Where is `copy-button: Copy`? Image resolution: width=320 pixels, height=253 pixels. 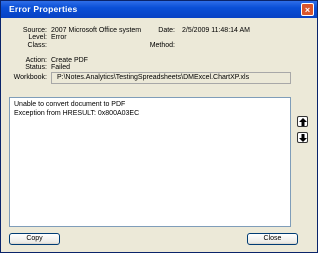
copy-button: Copy is located at coordinates (34, 239).